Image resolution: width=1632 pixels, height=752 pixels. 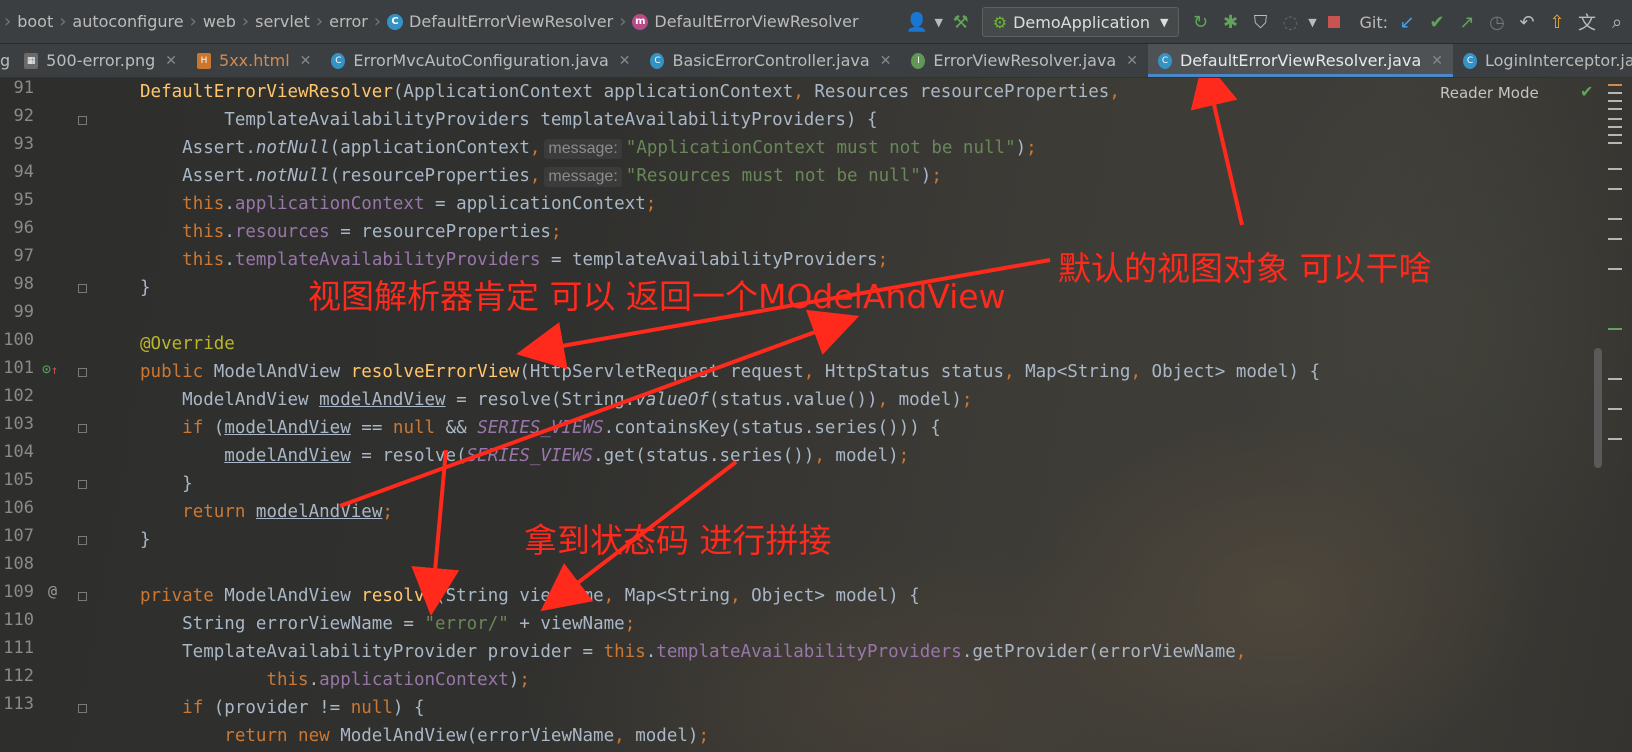 What do you see at coordinates (745, 21) in the screenshot?
I see `breadcrumb-item-method: m DefaultErrorViewResolver` at bounding box center [745, 21].